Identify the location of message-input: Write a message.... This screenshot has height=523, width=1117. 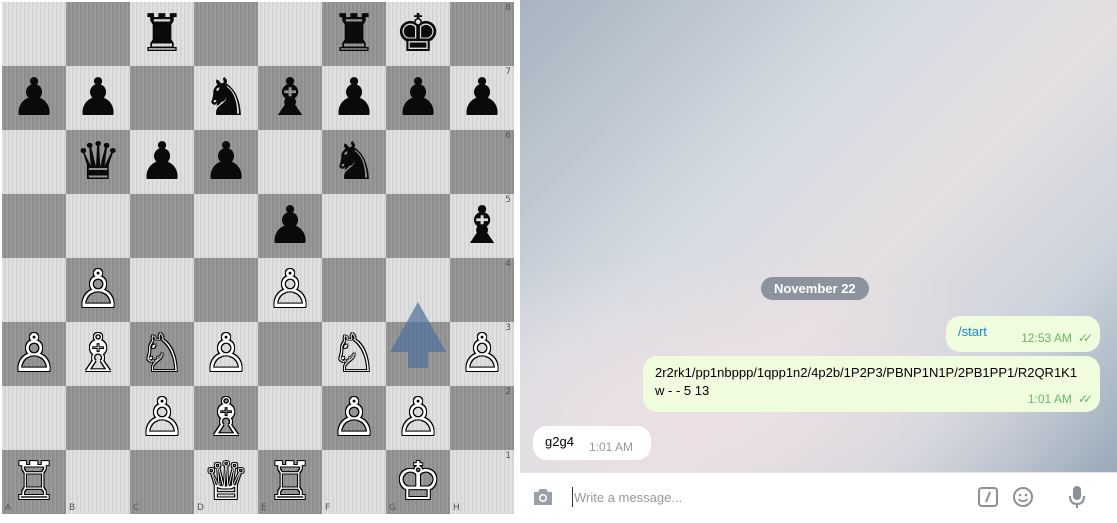
(628, 497).